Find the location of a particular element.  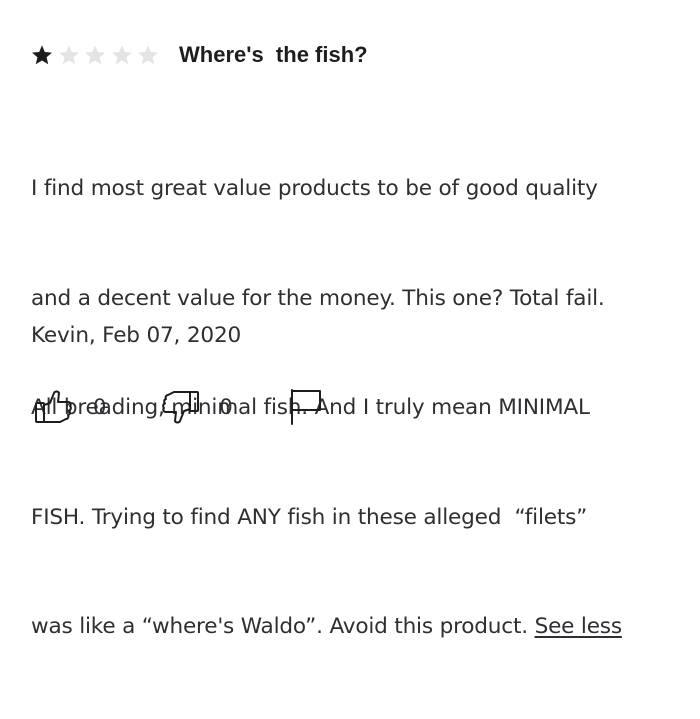

star-rating is located at coordinates (95, 55).